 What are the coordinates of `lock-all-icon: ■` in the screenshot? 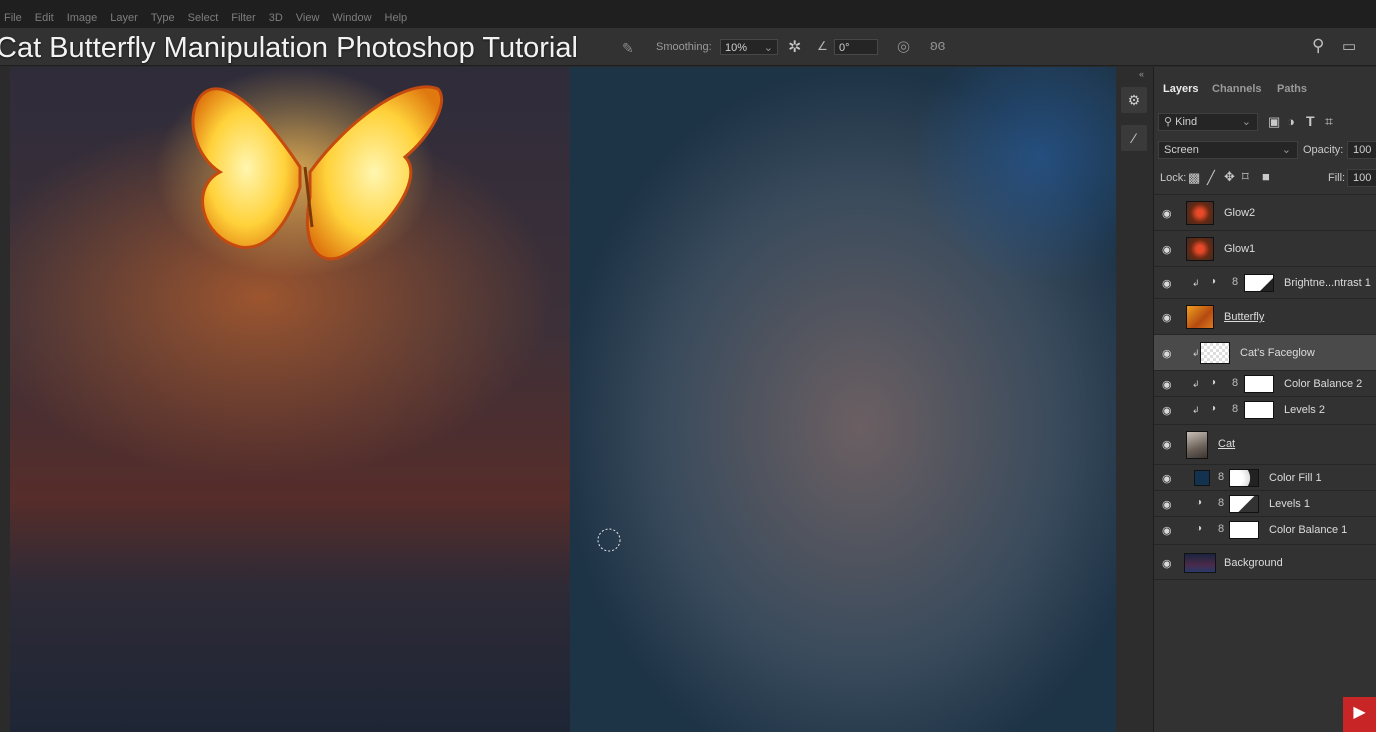 It's located at (1266, 176).